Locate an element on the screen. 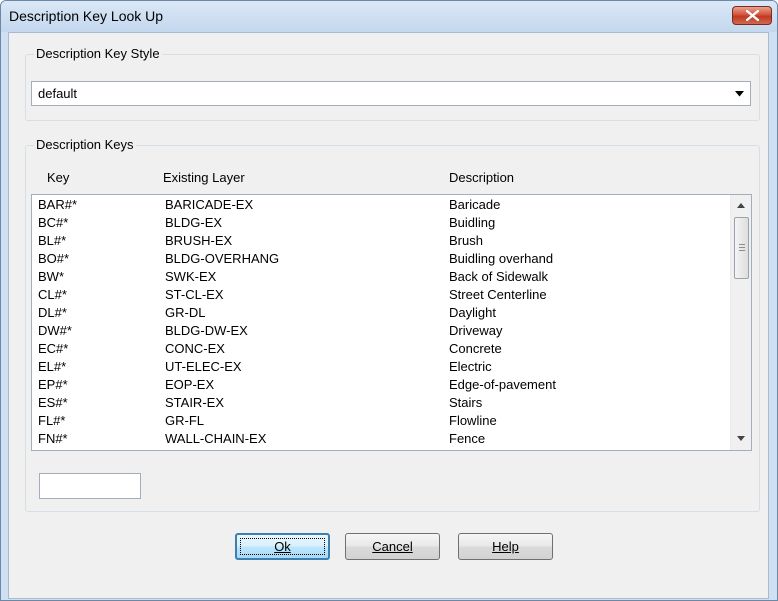  table-row: BL#* BRUSH-EX Brush is located at coordinates (380, 241).